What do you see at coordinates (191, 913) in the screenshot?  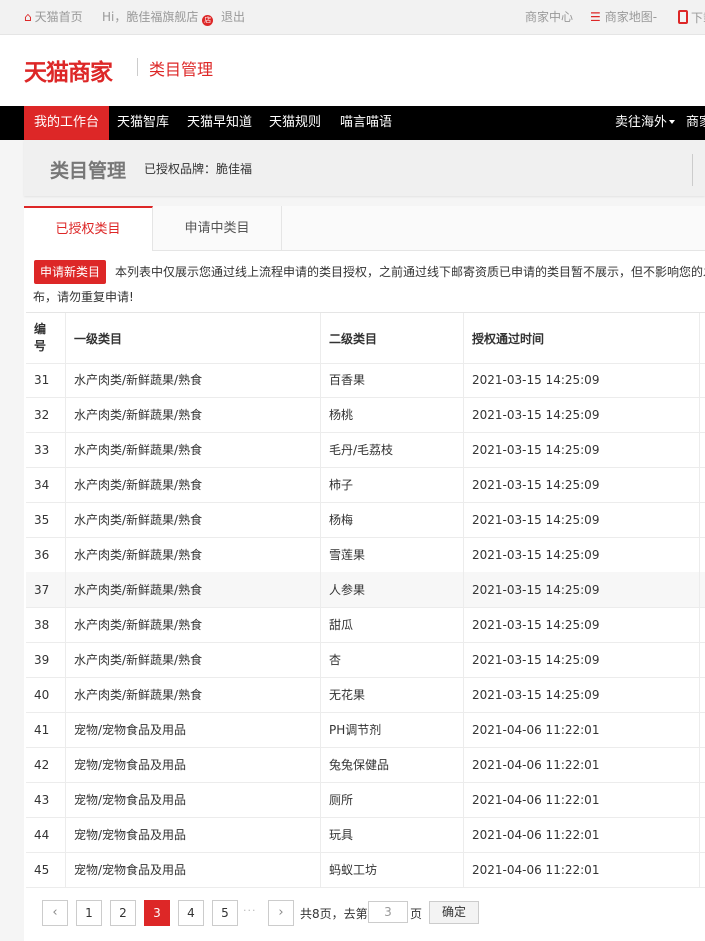 I see `page-4-button: 4` at bounding box center [191, 913].